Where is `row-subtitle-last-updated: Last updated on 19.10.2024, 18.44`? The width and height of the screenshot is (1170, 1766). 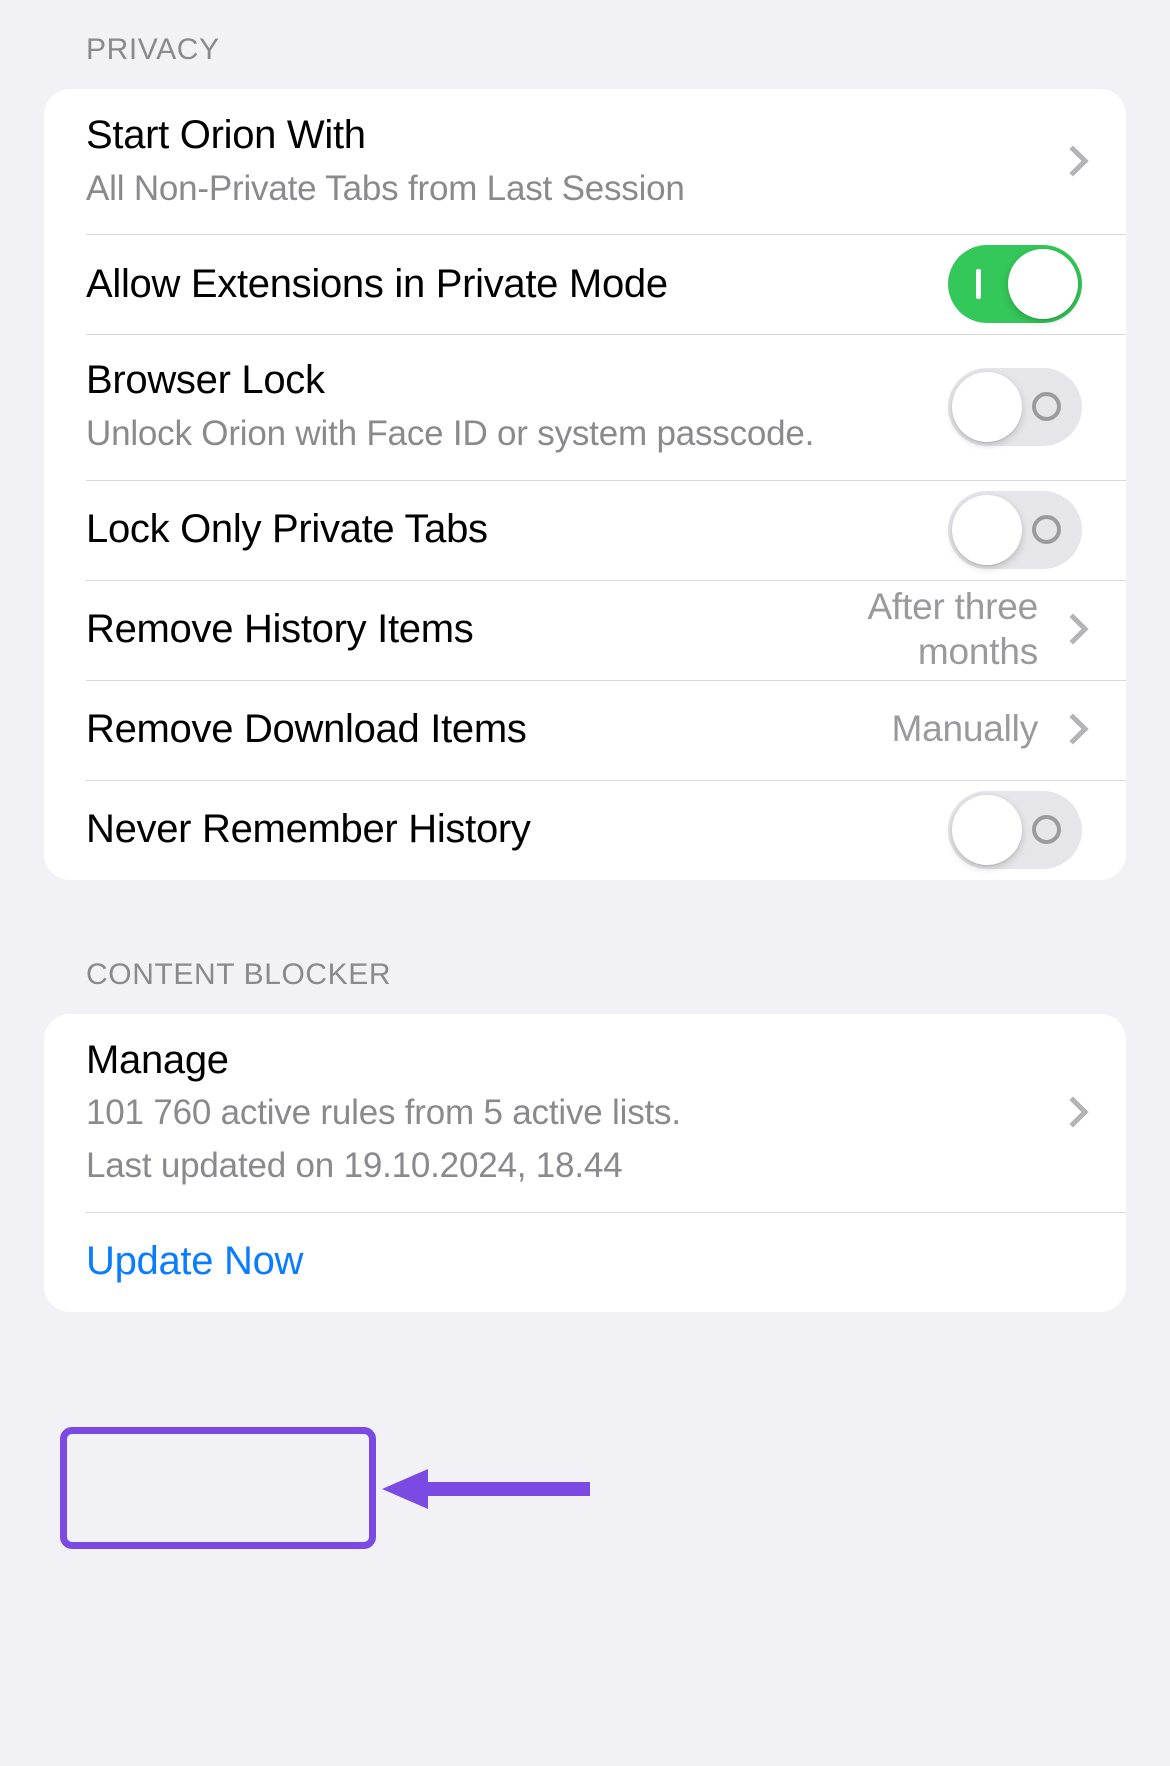 row-subtitle-last-updated: Last updated on 19.10.2024, 18.44 is located at coordinates (354, 1166).